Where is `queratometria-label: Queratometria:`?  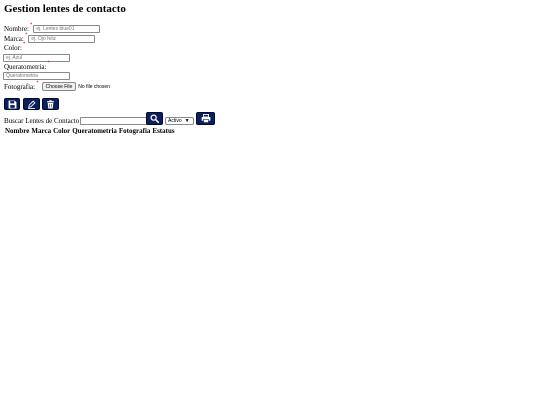
queratometria-label: Queratometria: is located at coordinates (25, 67).